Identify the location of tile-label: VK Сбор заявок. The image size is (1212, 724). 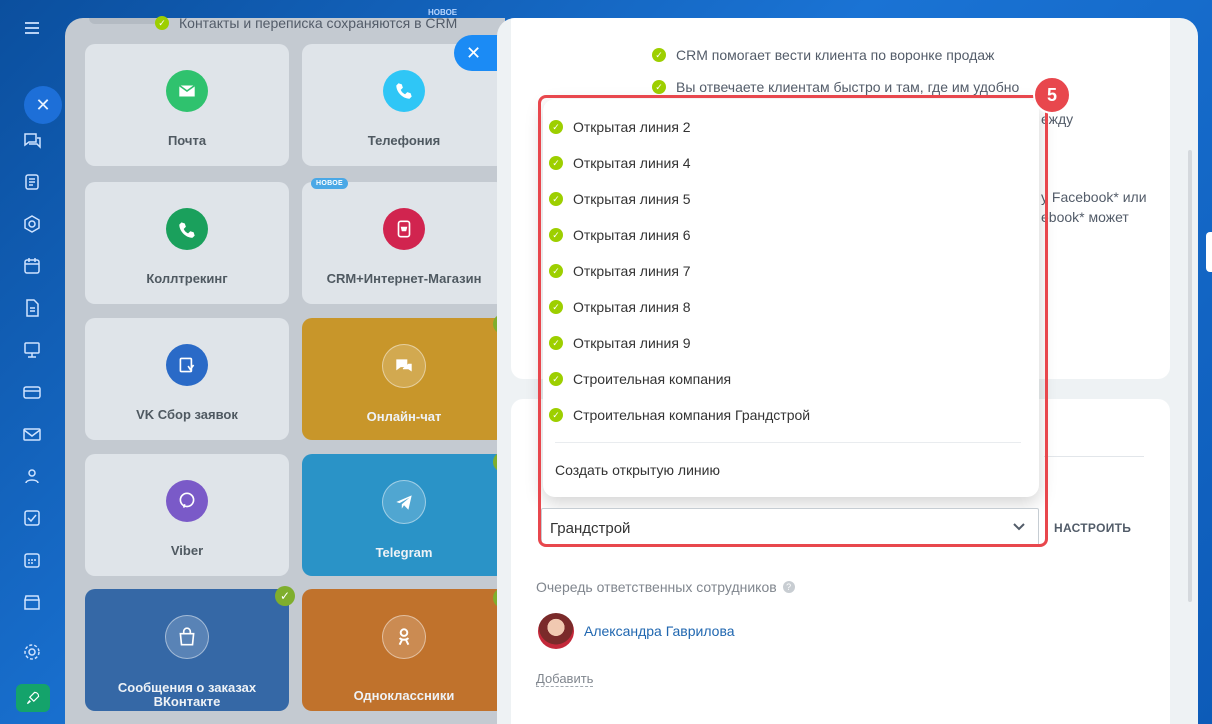
(187, 414).